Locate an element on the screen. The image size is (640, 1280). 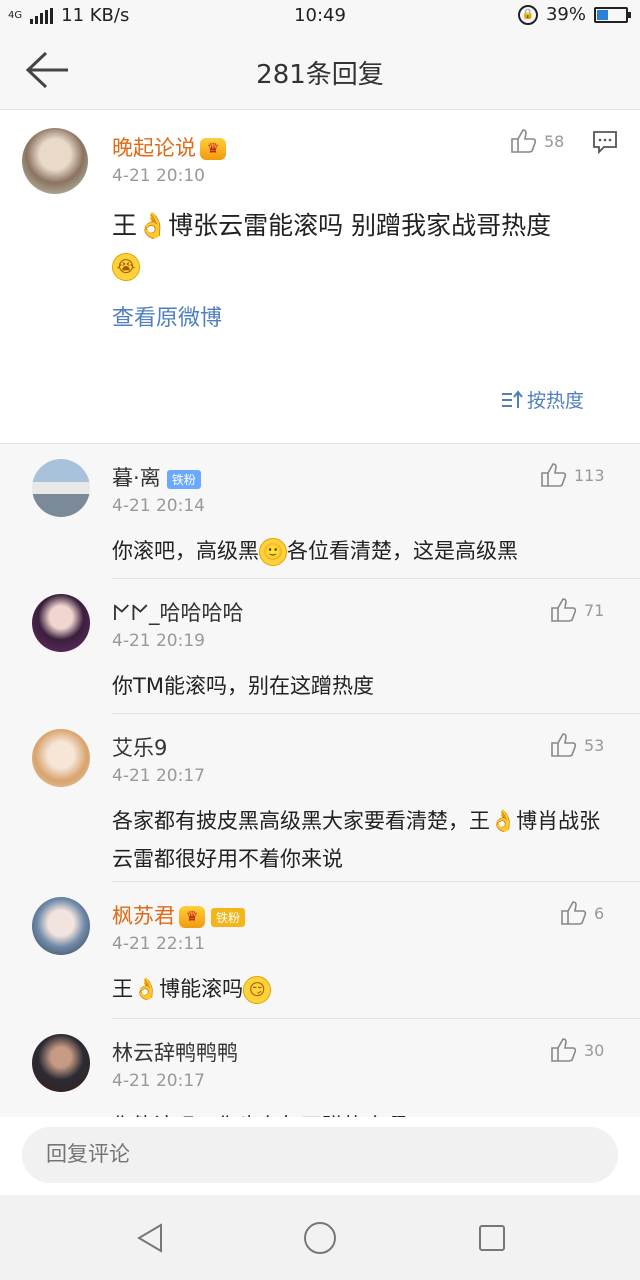
like-count: 6 is located at coordinates (599, 913).